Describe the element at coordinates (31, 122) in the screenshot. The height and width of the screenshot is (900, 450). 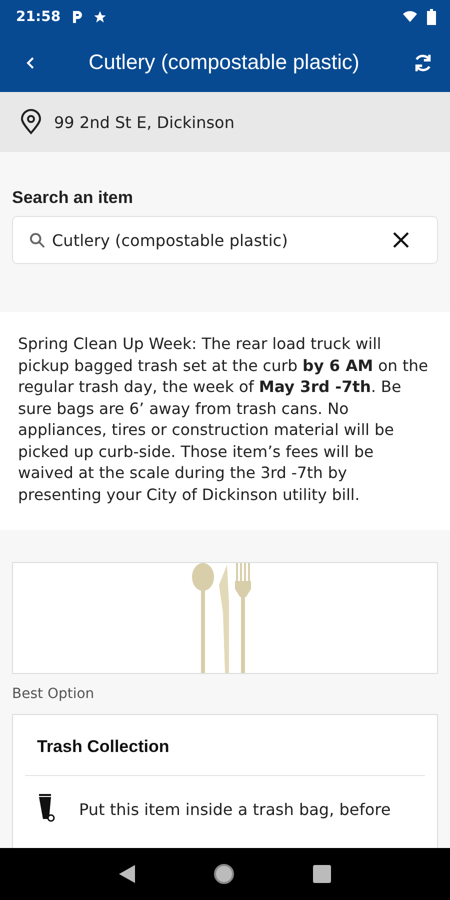
I see `location-pin-icon` at that location.